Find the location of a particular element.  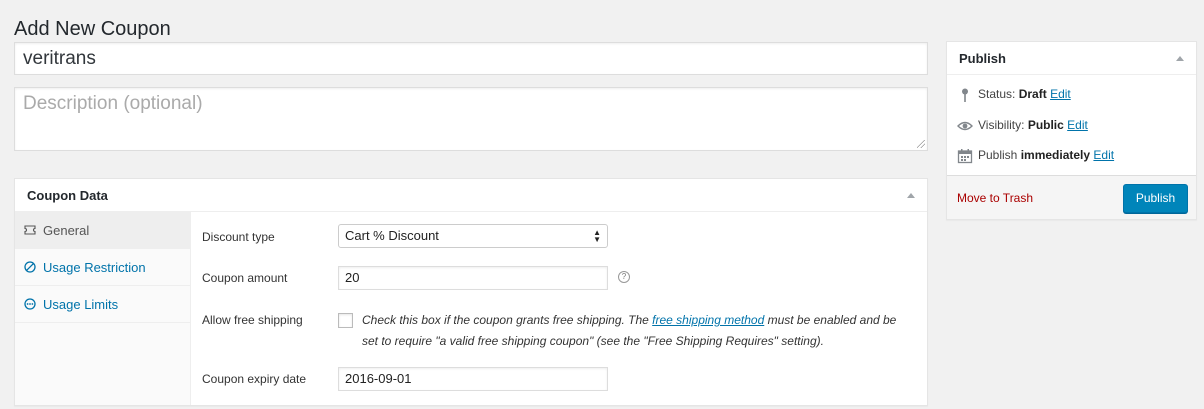

page-title: Add New Coupon is located at coordinates (92, 29).